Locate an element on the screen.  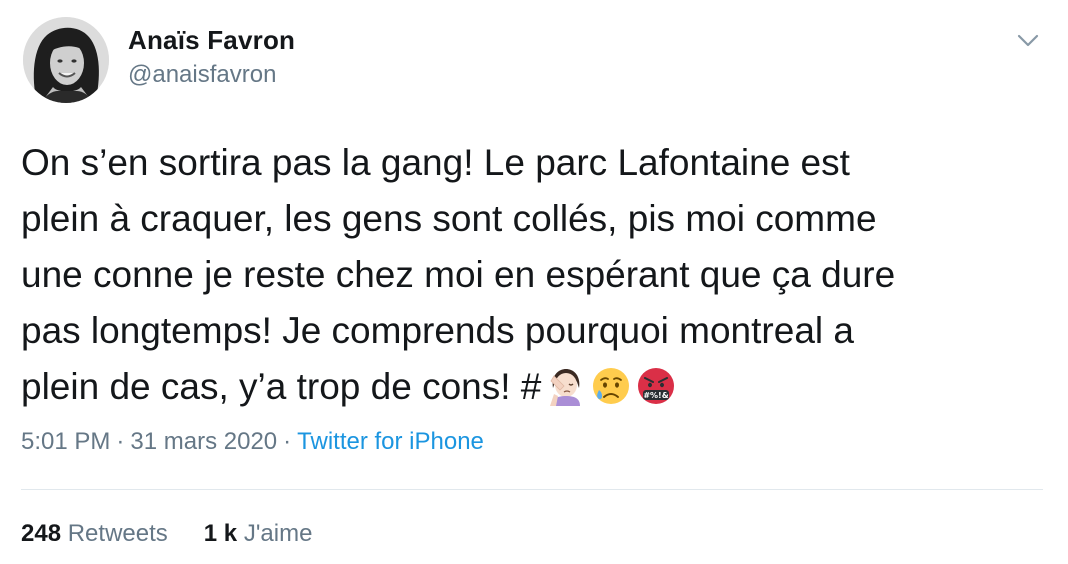
retweets-label: Retweets is located at coordinates (117, 533).